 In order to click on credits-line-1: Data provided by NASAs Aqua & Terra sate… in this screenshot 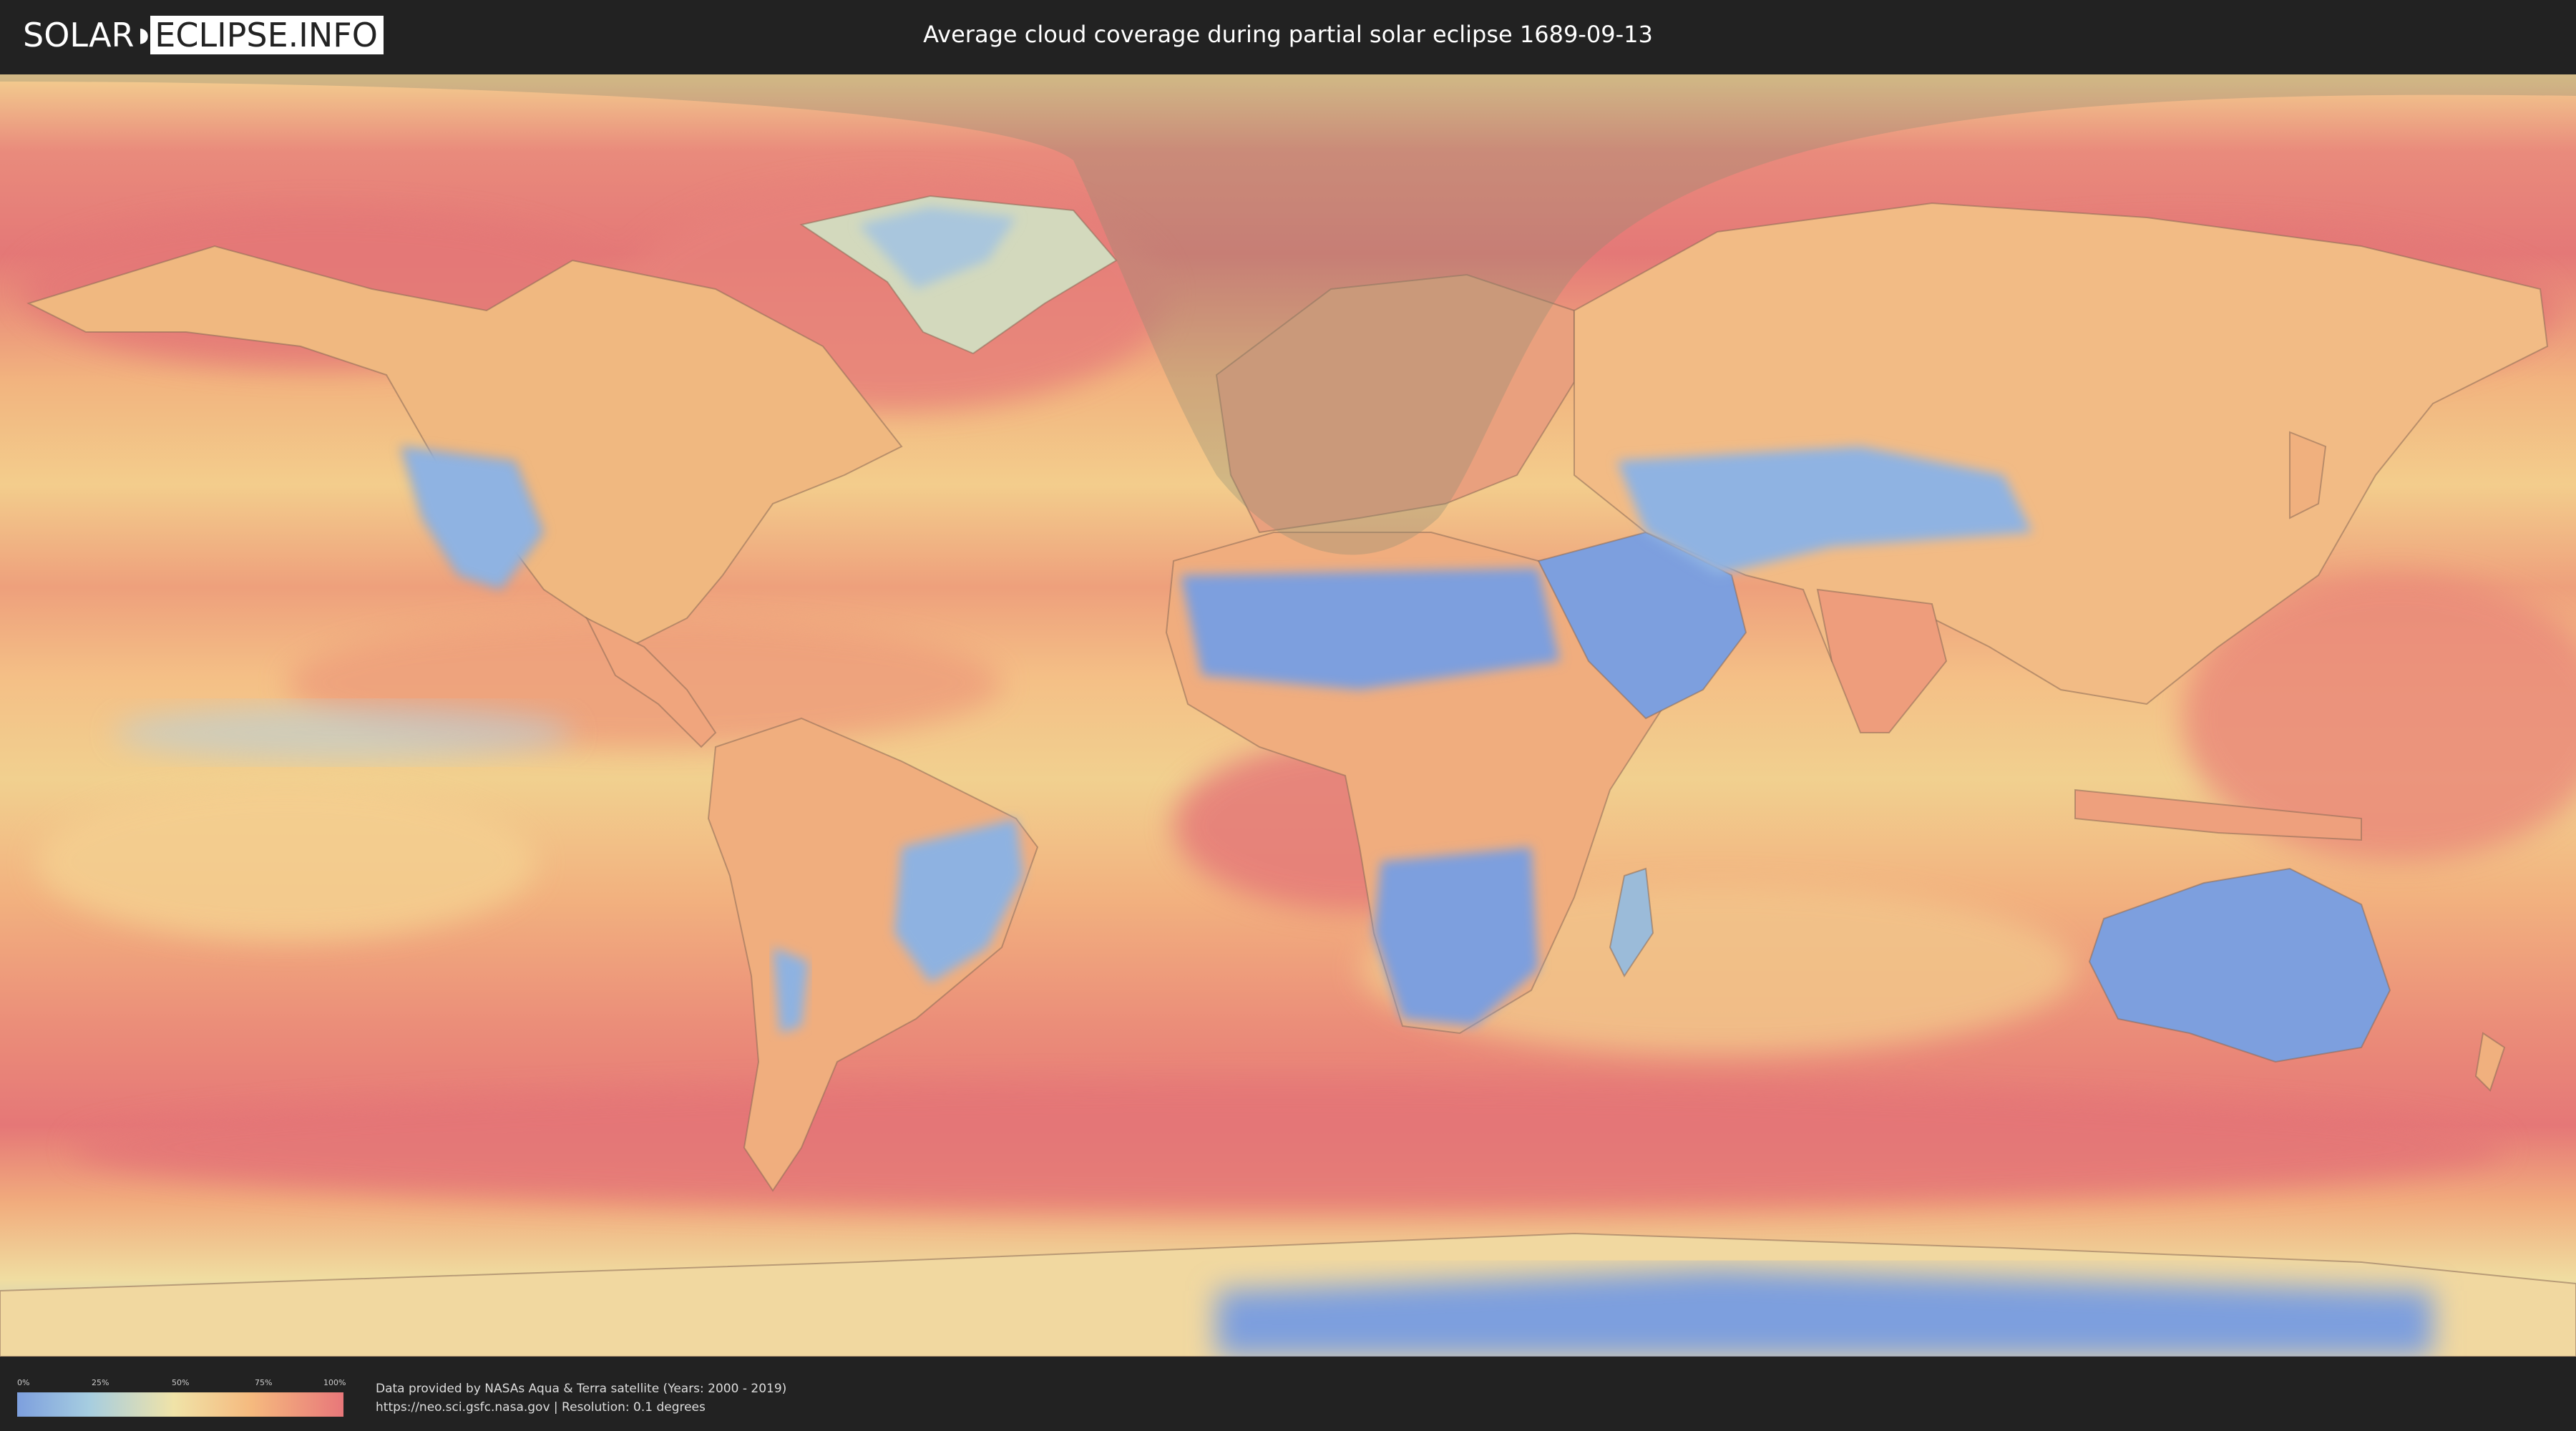, I will do `click(581, 1389)`.